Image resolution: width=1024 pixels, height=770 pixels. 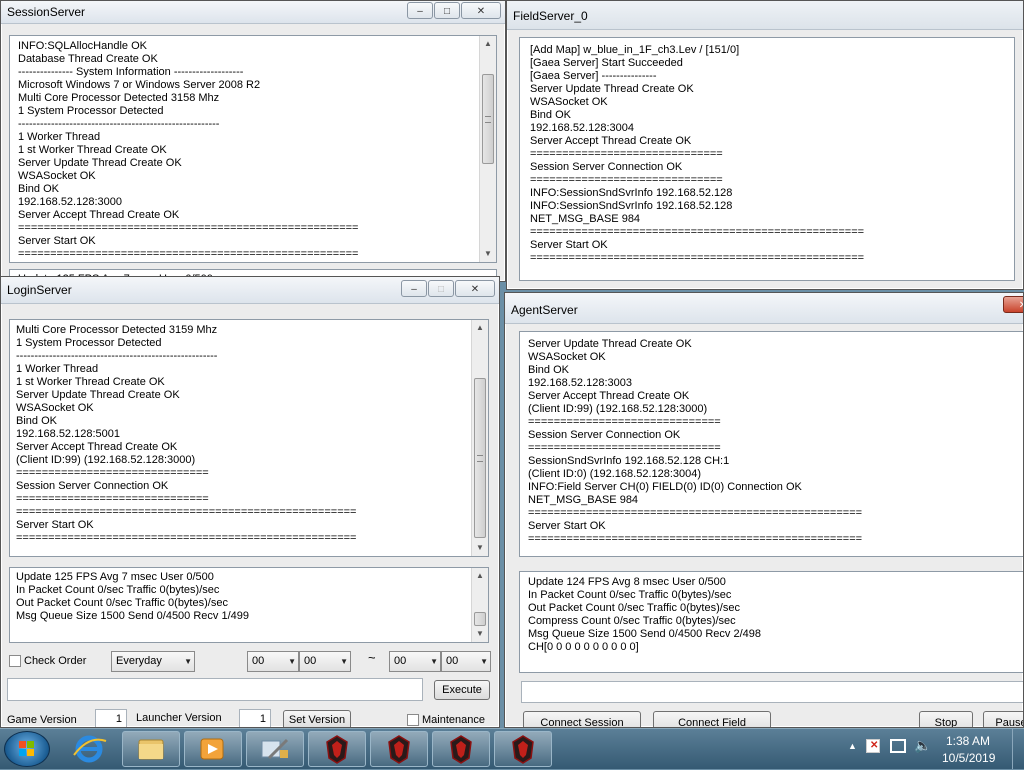 What do you see at coordinates (765, 15) in the screenshot?
I see `field-server-titlebar: FieldServer_0` at bounding box center [765, 15].